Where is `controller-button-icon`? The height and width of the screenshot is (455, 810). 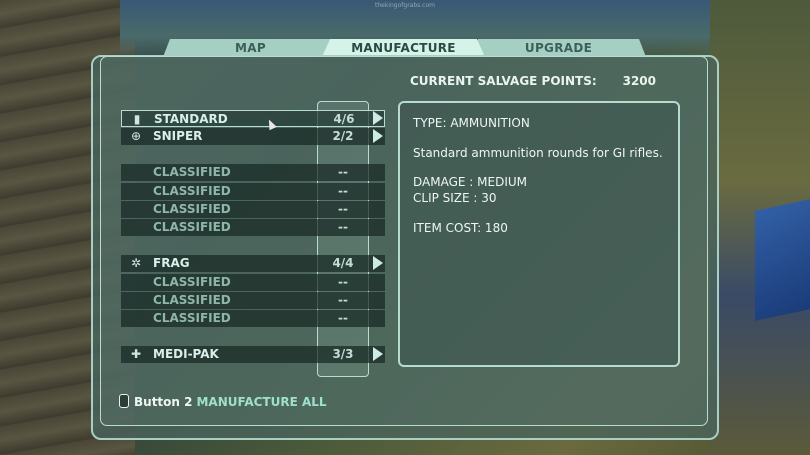 controller-button-icon is located at coordinates (124, 401).